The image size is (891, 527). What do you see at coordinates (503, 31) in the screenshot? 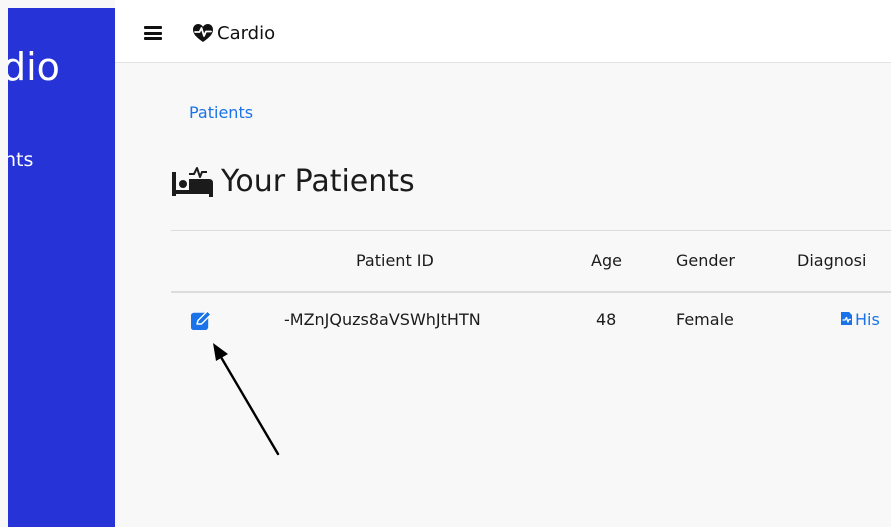
I see `topbar: Cardio` at bounding box center [503, 31].